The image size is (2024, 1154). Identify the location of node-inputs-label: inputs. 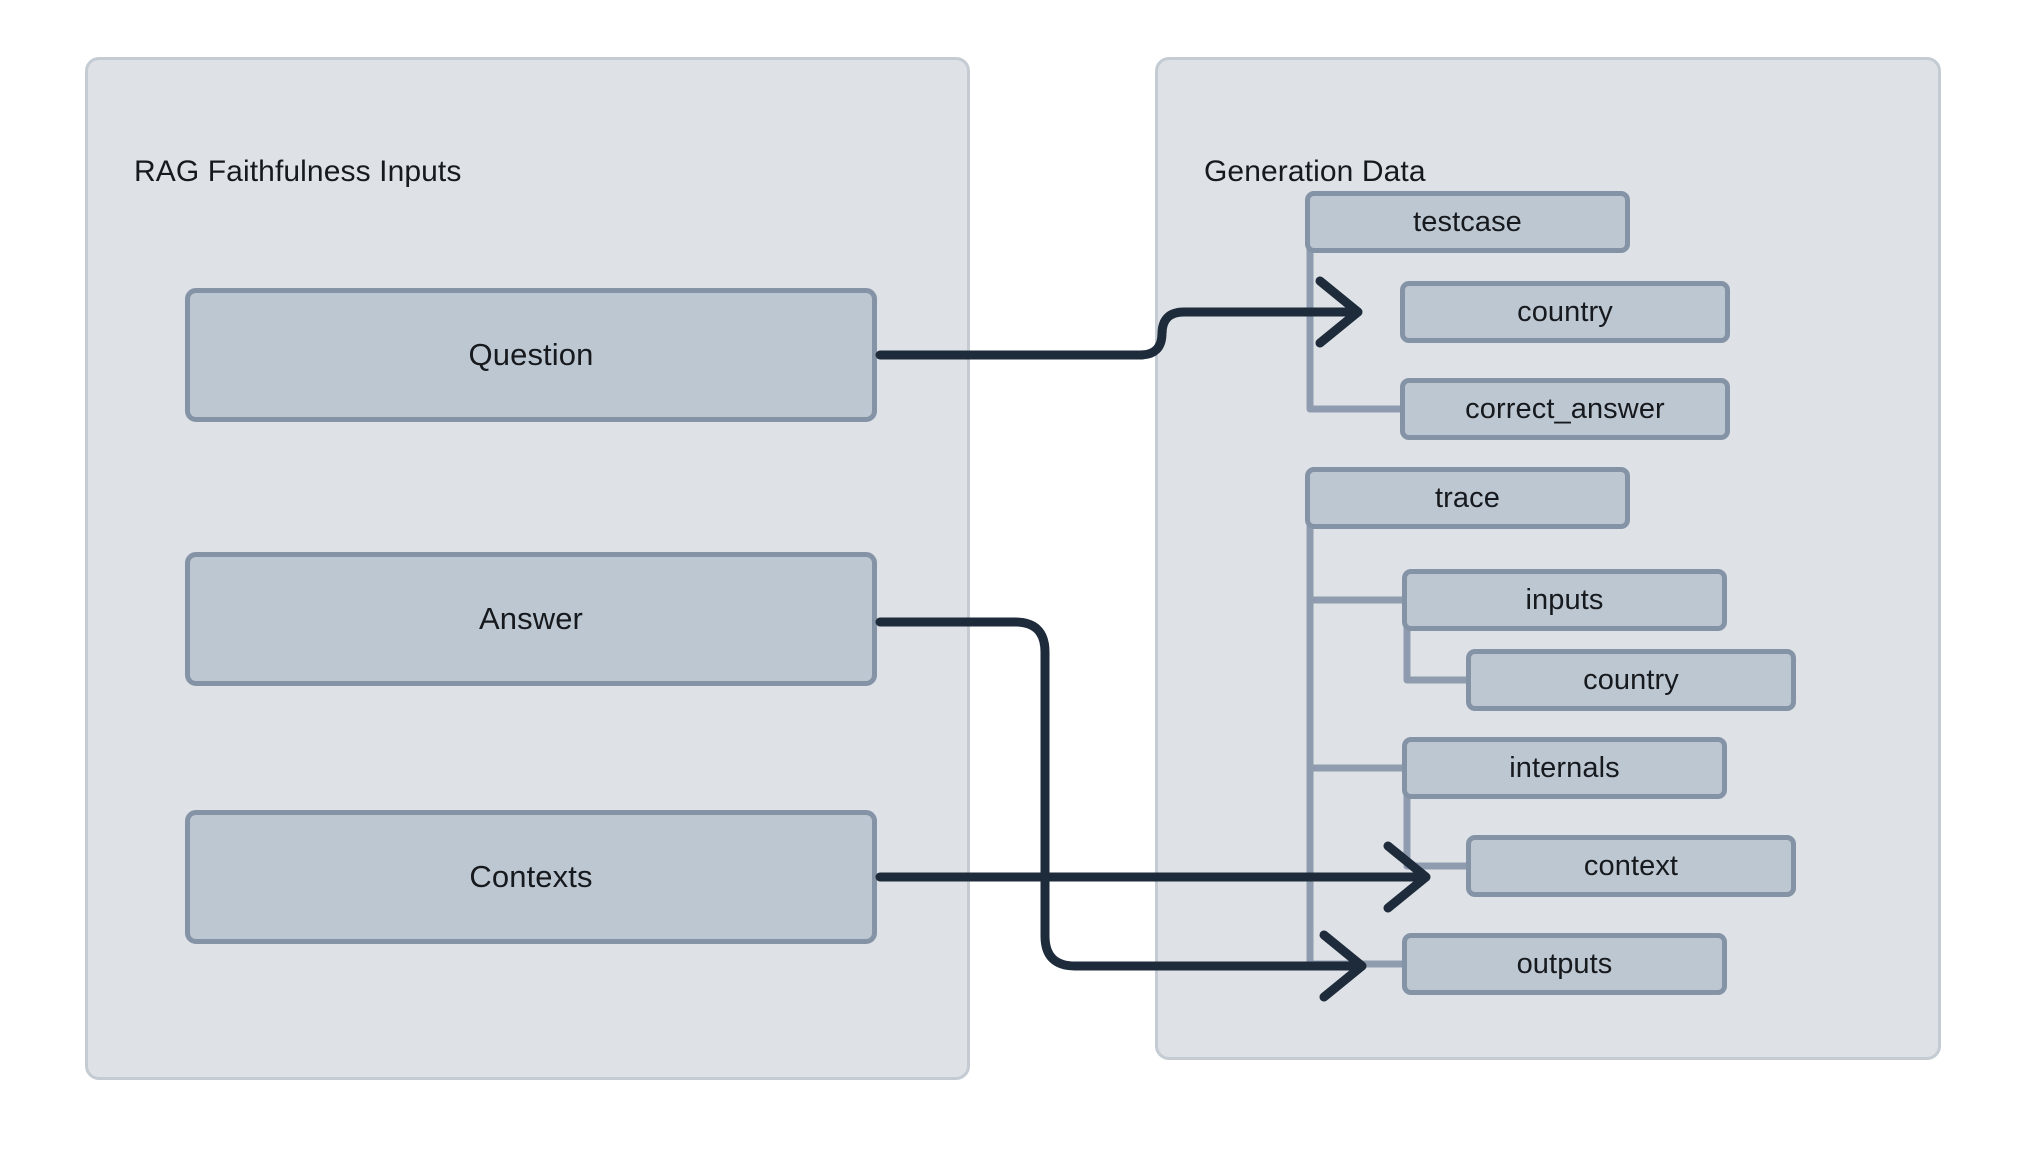
(1564, 599).